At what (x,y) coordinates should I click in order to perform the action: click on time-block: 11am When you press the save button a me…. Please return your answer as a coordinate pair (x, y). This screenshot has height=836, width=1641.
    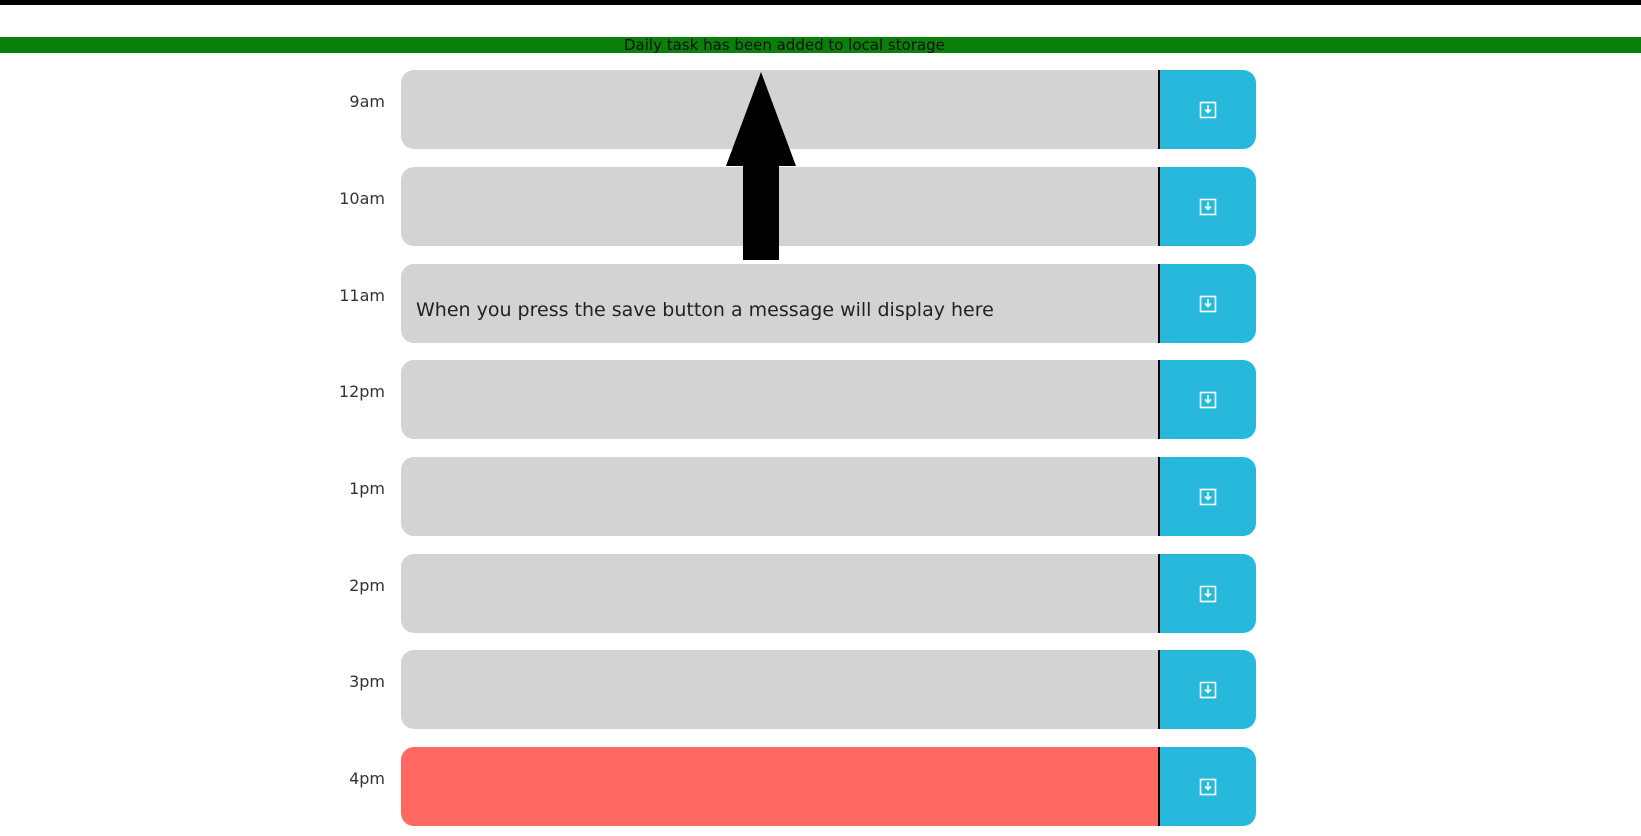
    Looking at the image, I should click on (820, 303).